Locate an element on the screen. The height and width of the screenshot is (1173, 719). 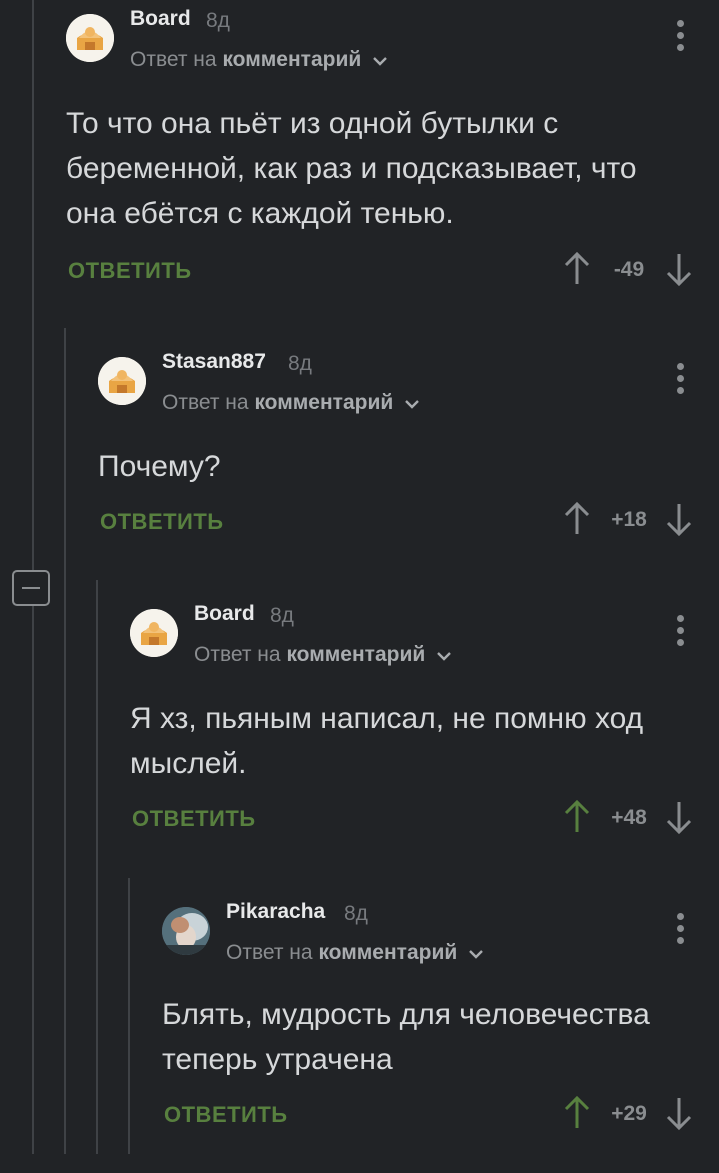
vote-score: +18 is located at coordinates (629, 519).